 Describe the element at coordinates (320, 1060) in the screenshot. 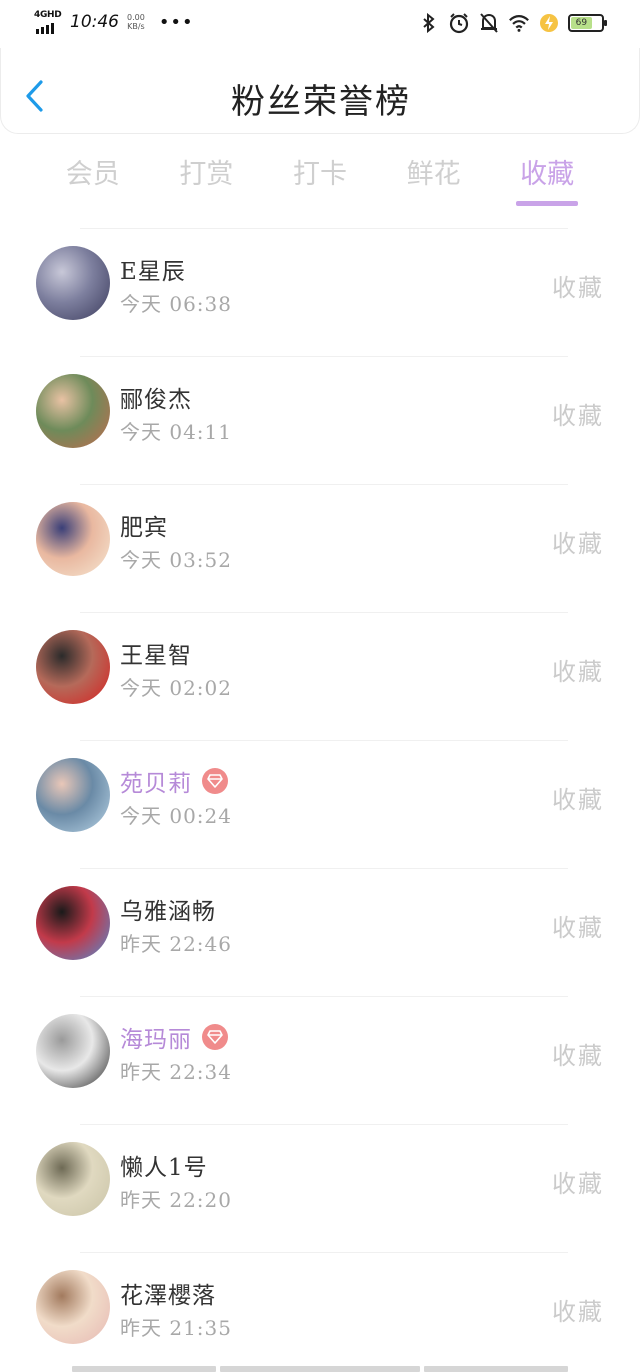

I see `fan-row: 海玛丽 昨天 22:34 收藏` at that location.